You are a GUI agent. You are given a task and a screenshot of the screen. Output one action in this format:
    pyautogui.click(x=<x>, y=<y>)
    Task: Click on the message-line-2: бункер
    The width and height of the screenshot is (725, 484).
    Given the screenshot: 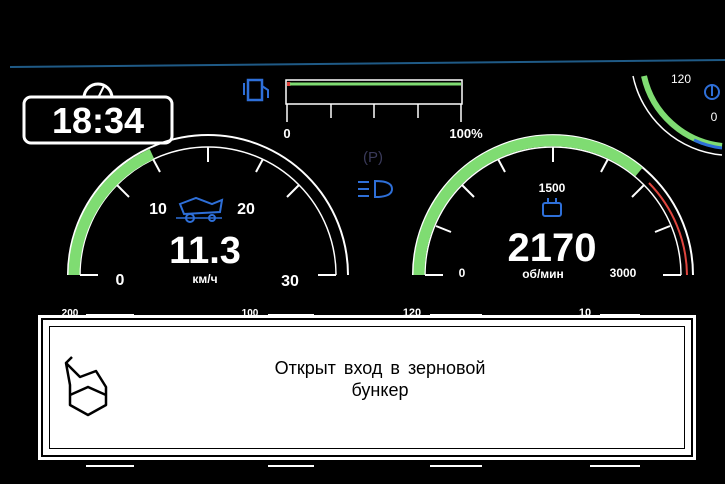 What is the action you would take?
    pyautogui.click(x=380, y=390)
    